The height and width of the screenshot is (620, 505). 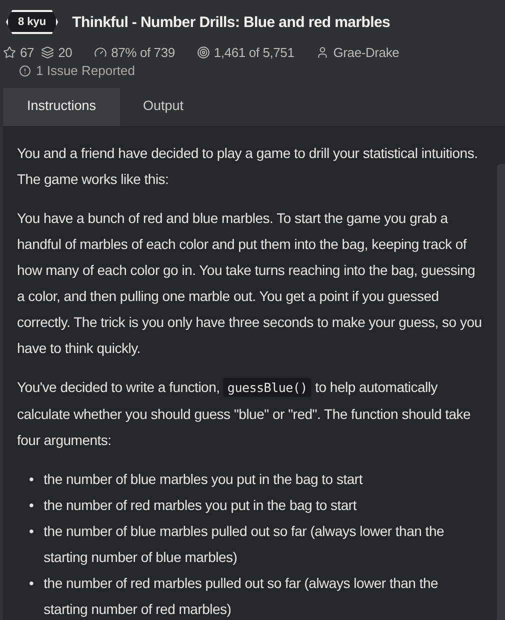 What do you see at coordinates (254, 52) in the screenshot?
I see `stat-text: 1,461 of 5,751` at bounding box center [254, 52].